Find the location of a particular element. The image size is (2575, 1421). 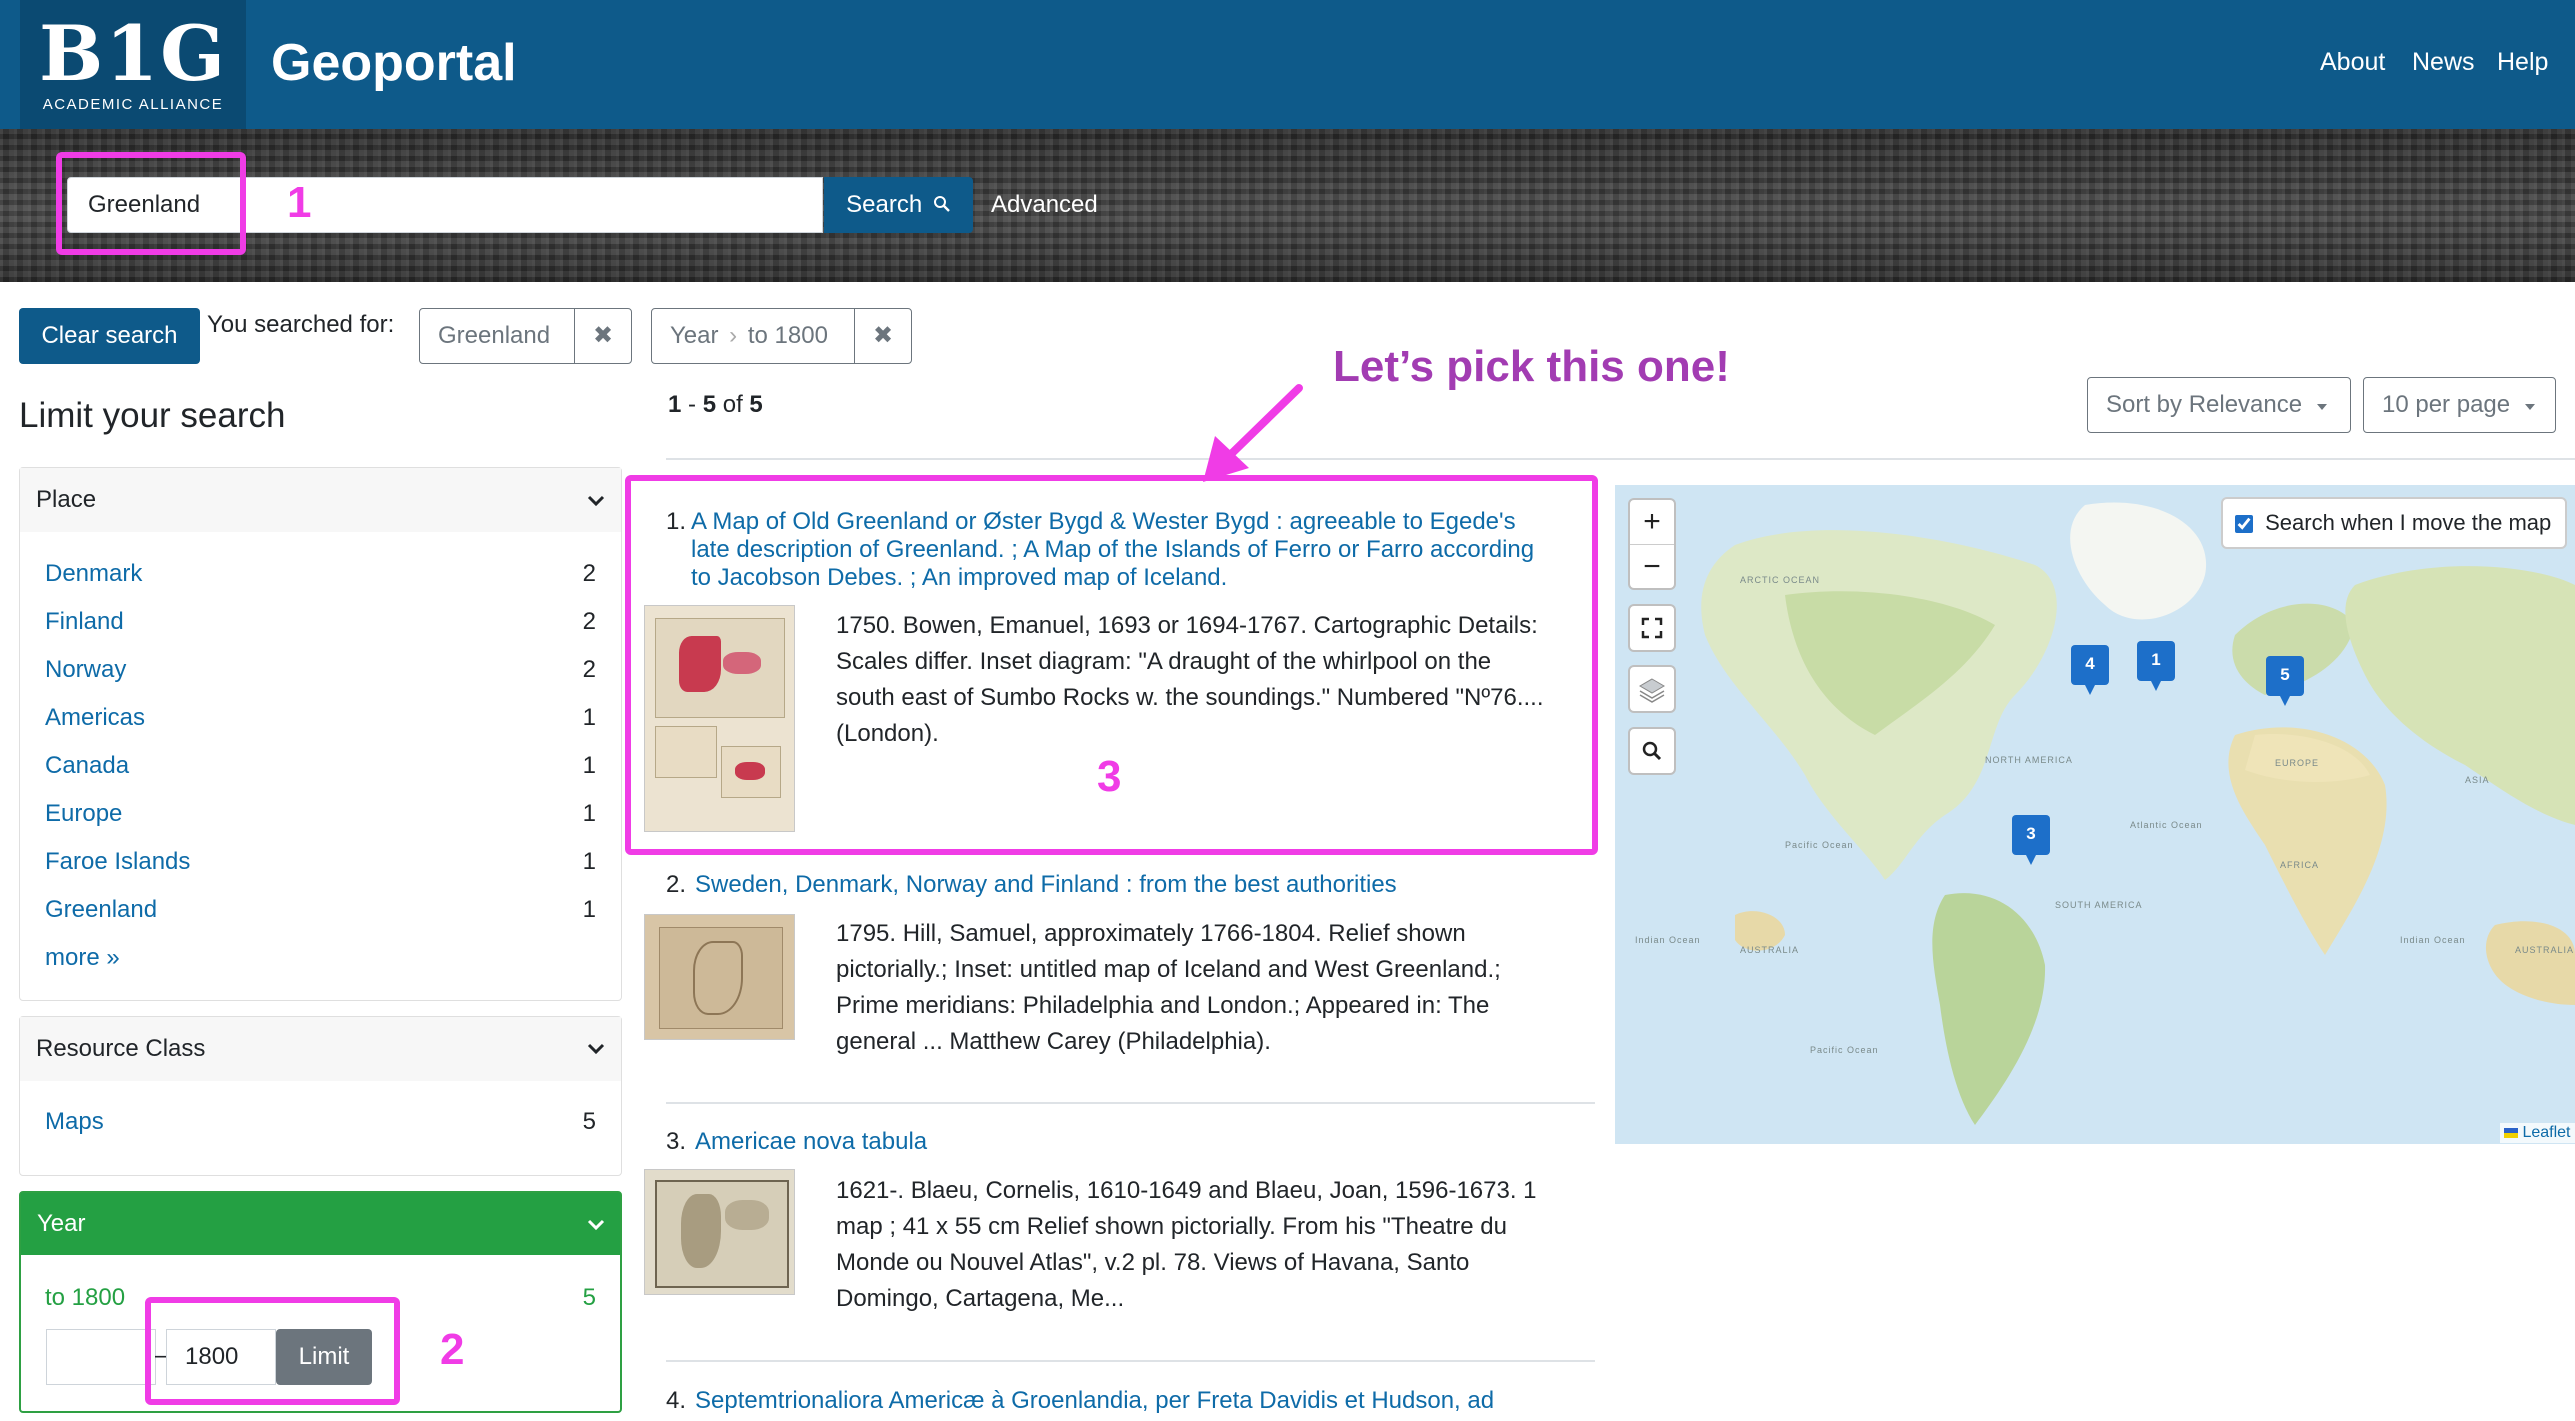

app-title: Geoportal is located at coordinates (394, 63).